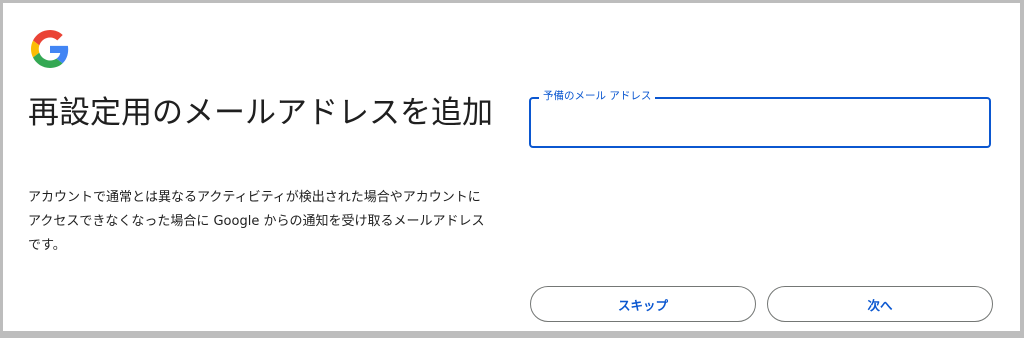 This screenshot has width=1024, height=338. I want to click on recovery-email-field, so click(760, 122).